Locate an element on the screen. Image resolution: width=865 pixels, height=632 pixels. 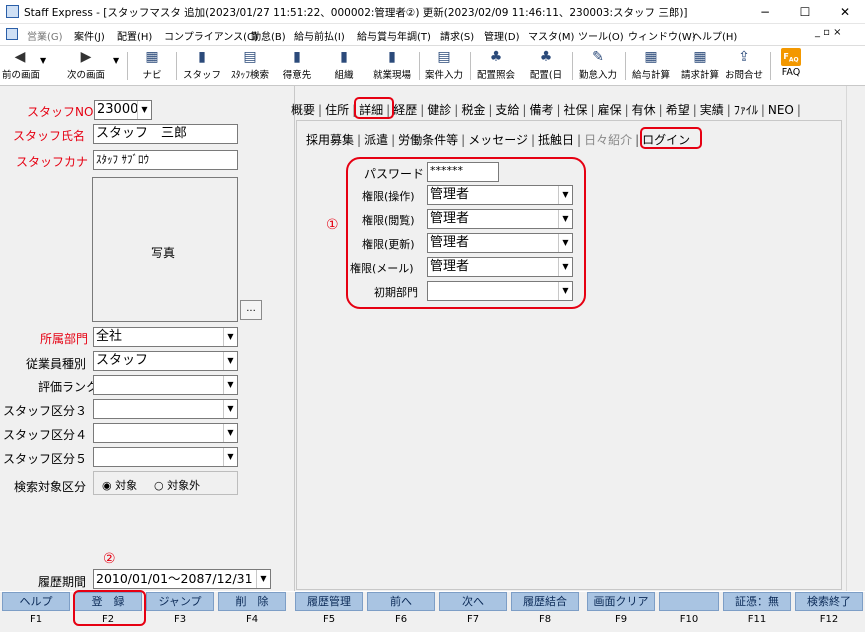
staff-button: ▮ スタッフ is located at coordinates (202, 66).